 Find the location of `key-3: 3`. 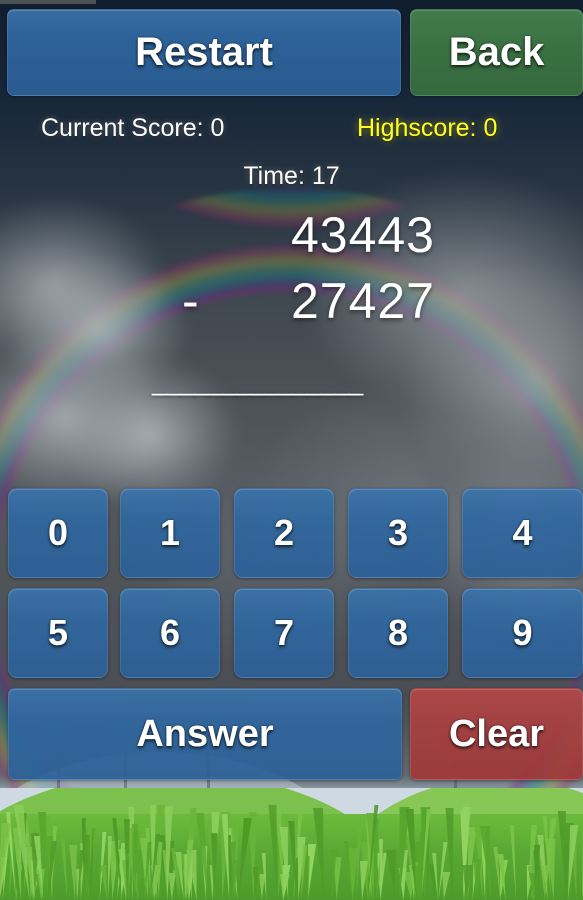

key-3: 3 is located at coordinates (398, 533).